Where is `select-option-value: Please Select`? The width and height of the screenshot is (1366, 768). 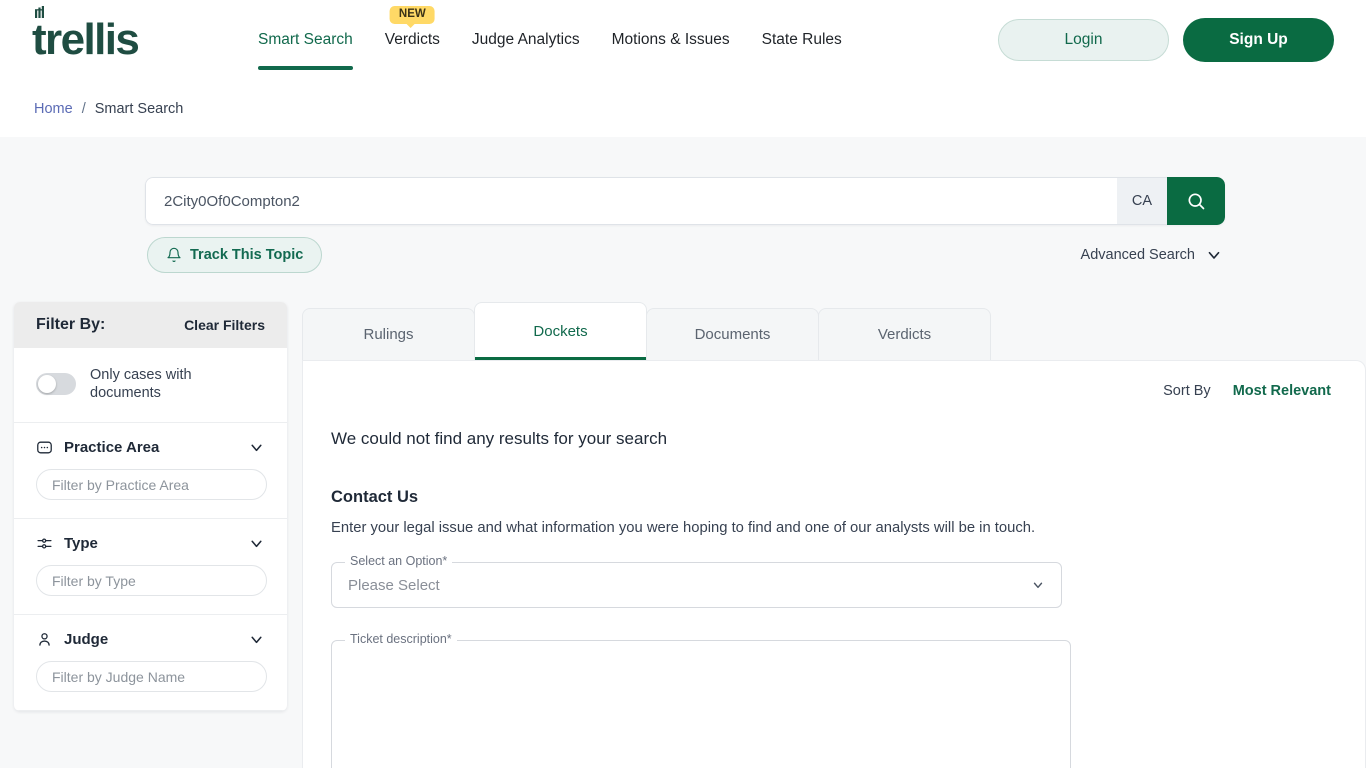
select-option-value: Please Select is located at coordinates (394, 585).